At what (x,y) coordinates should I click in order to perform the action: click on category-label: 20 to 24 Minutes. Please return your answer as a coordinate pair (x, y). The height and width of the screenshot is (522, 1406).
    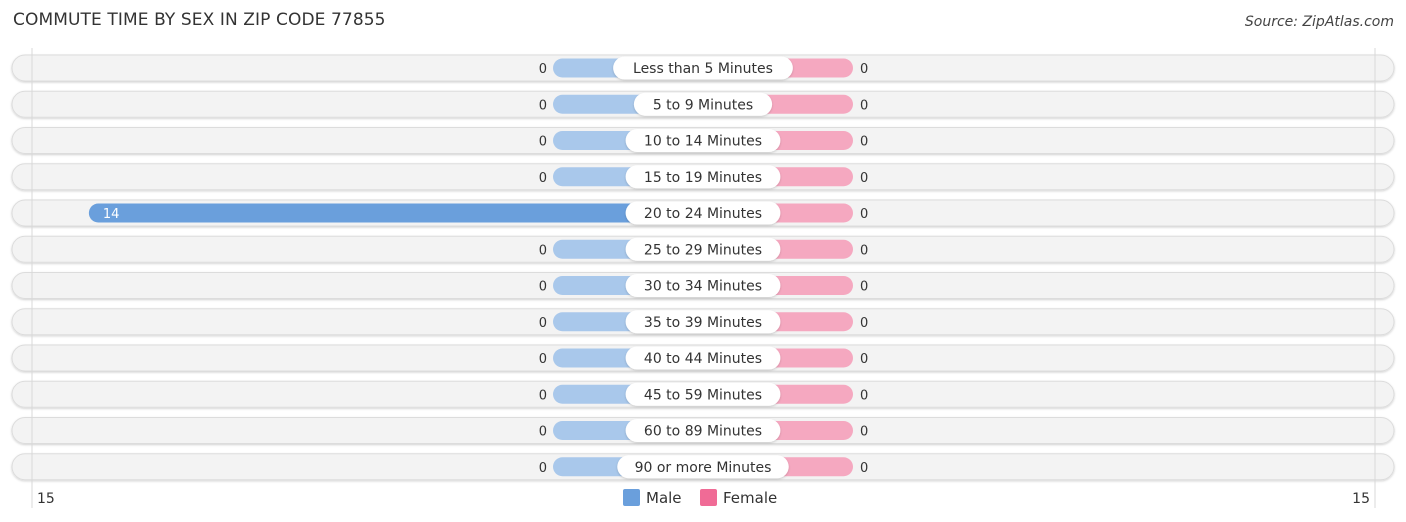
    Looking at the image, I should click on (703, 214).